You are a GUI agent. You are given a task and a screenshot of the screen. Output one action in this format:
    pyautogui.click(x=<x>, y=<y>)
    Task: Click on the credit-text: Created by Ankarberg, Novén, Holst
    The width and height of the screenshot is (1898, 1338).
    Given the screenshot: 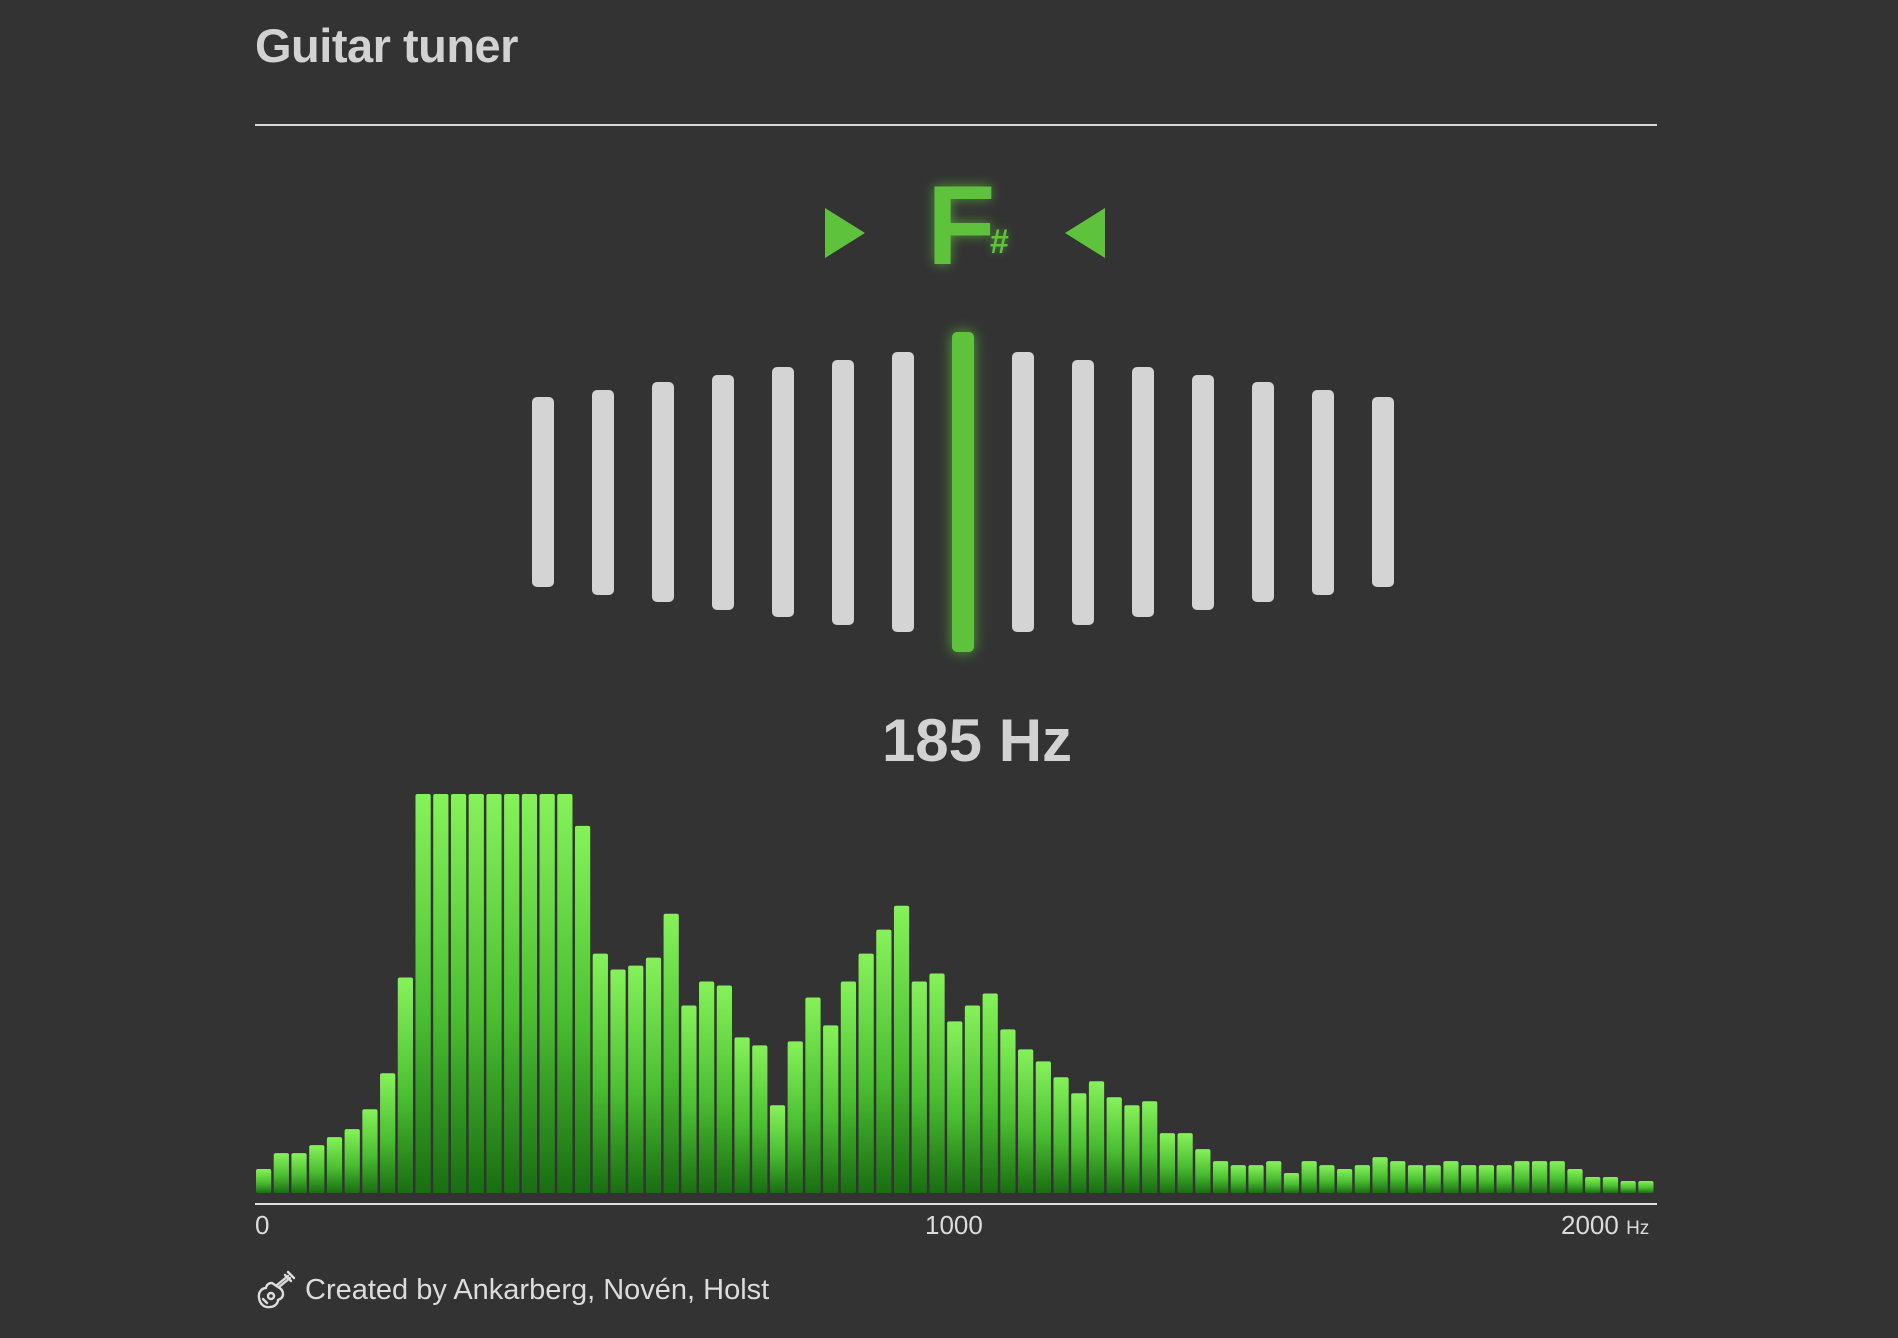 What is the action you would take?
    pyautogui.click(x=537, y=1289)
    